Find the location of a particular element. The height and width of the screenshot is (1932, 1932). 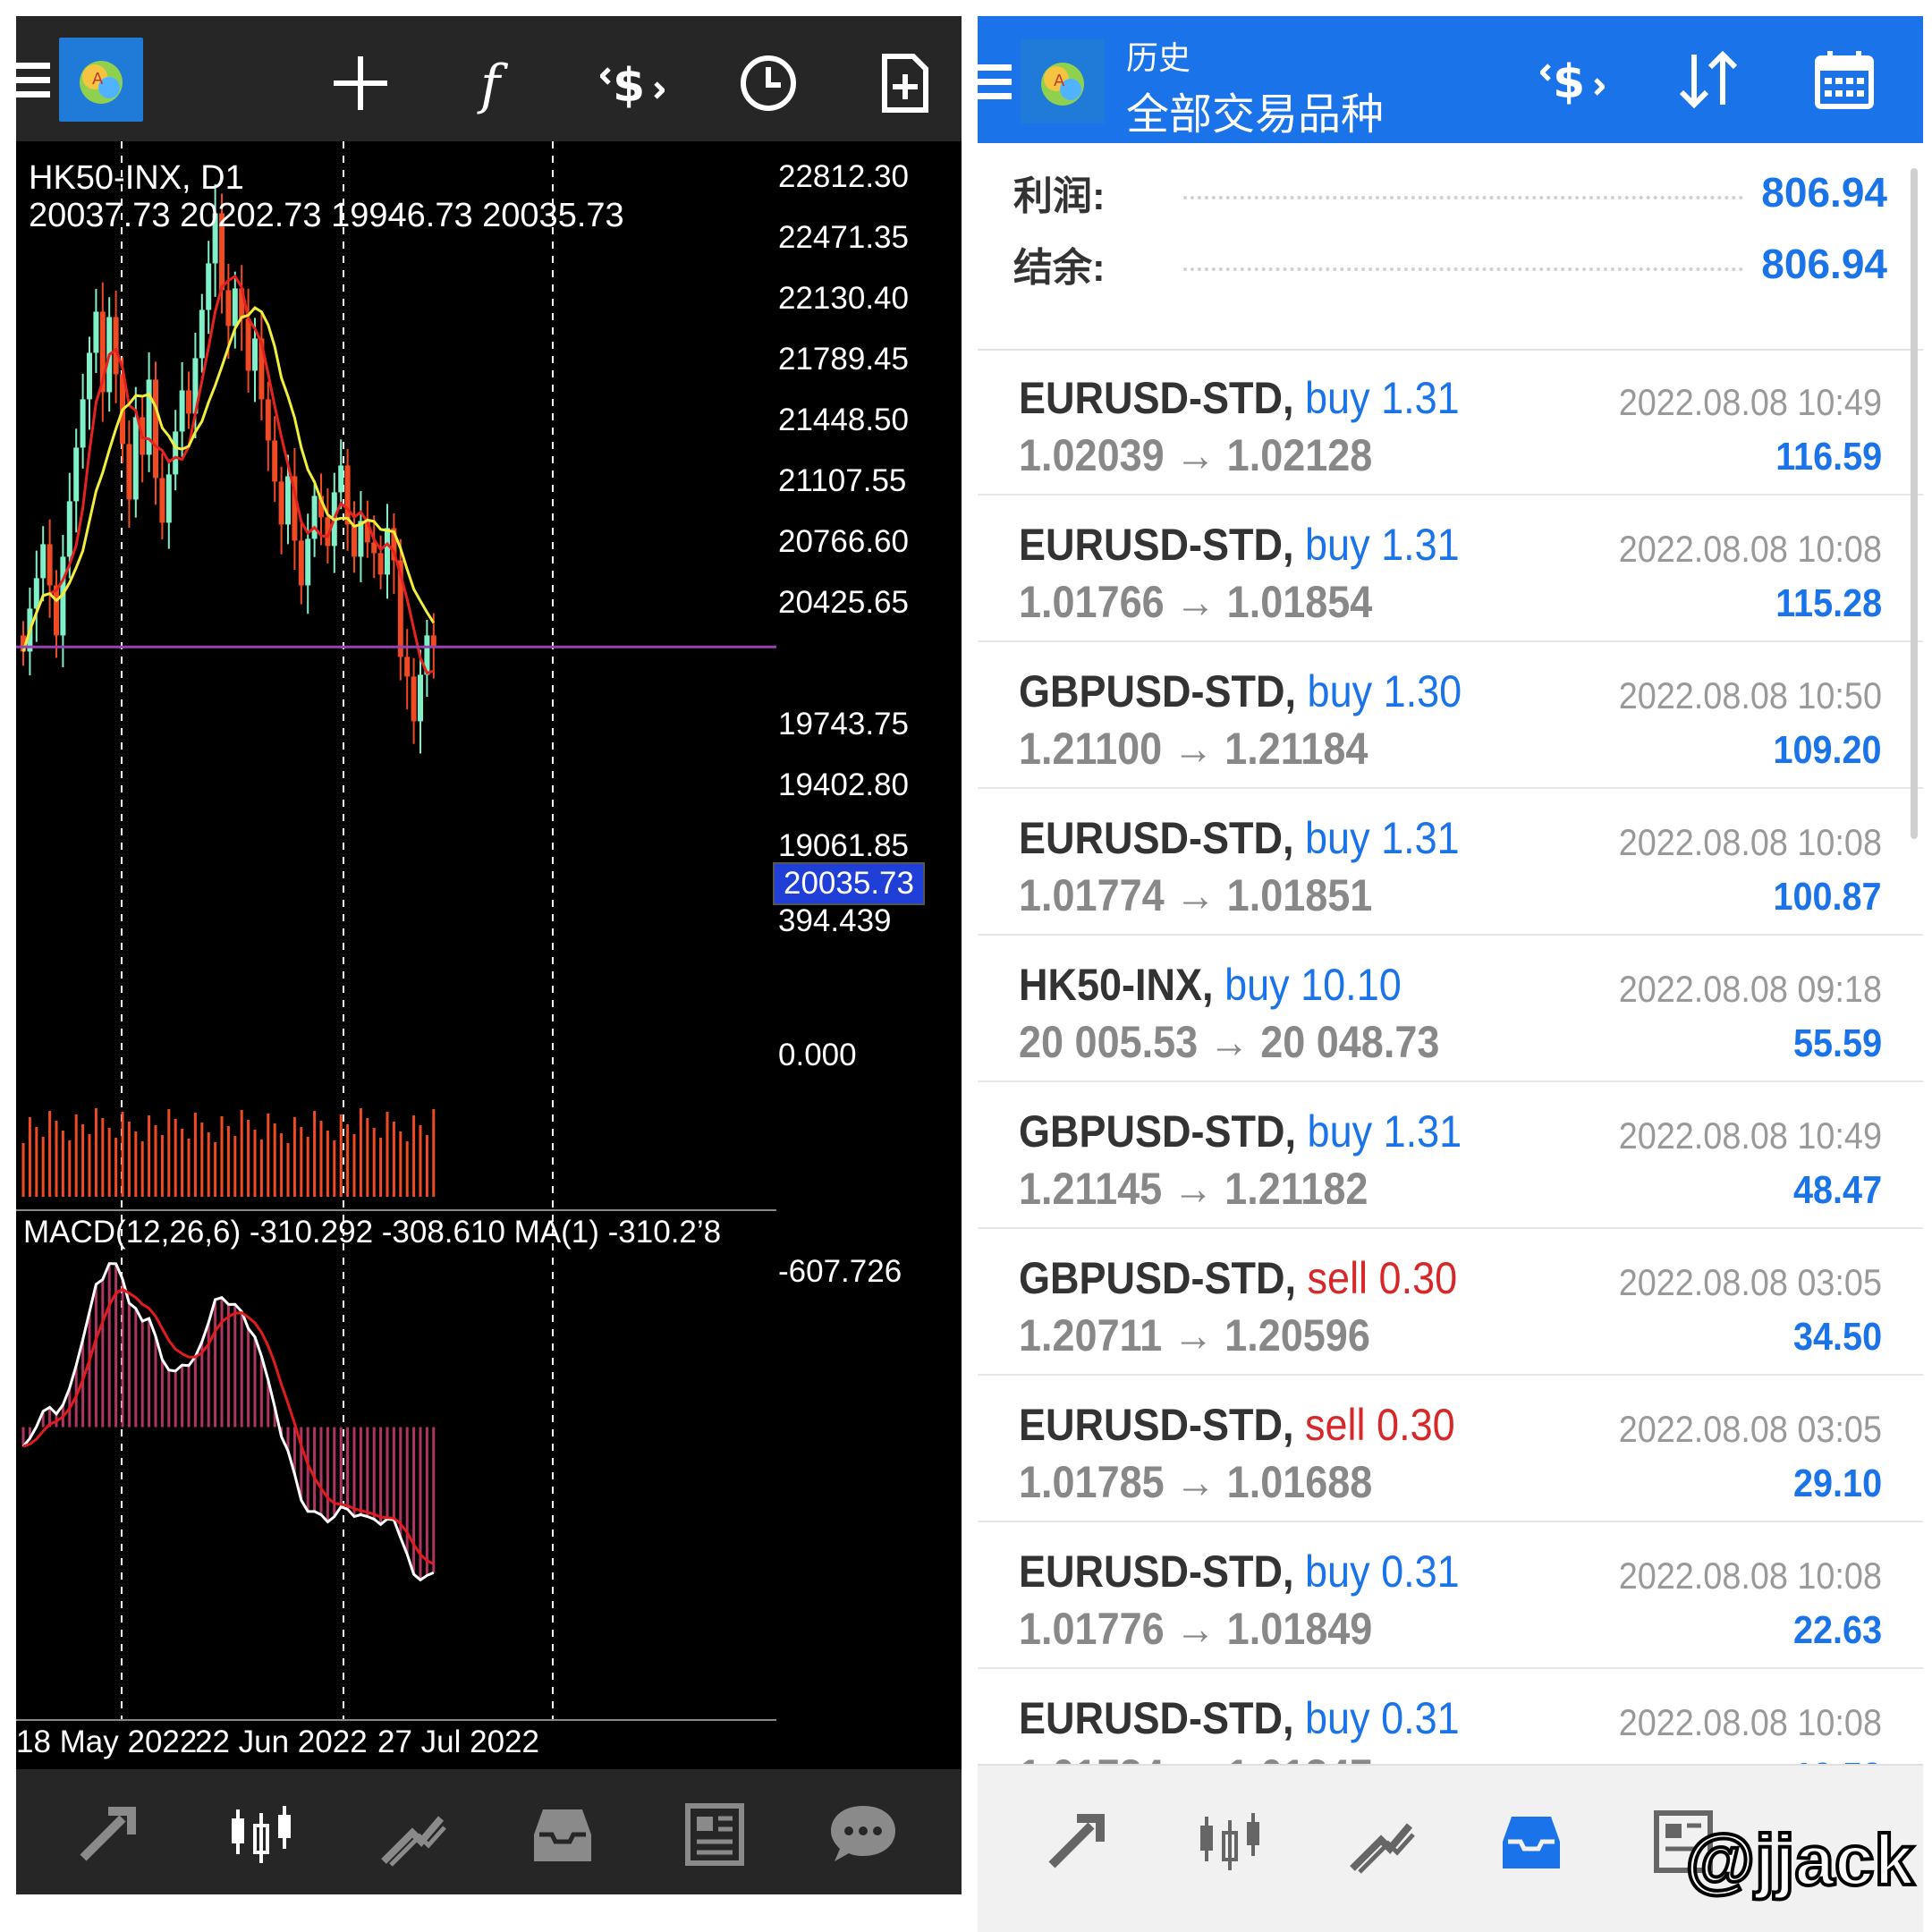

chart-toolbar: A f $ is located at coordinates (489, 78).